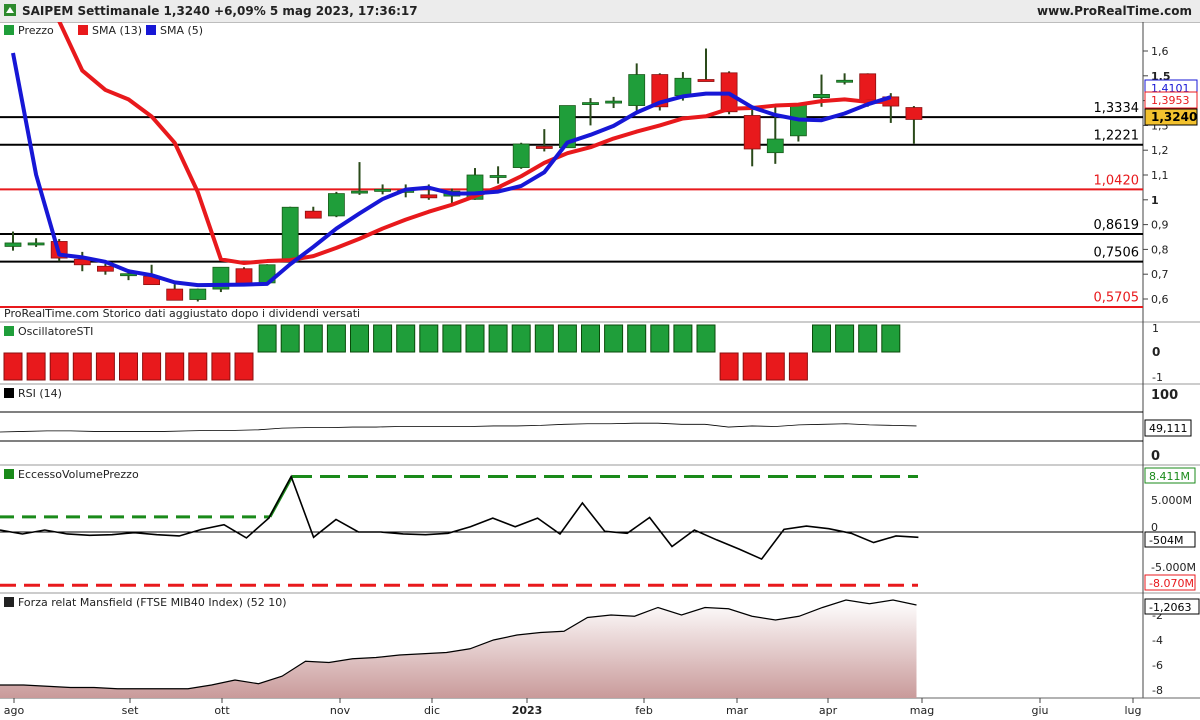  What do you see at coordinates (452, 352) in the screenshot?
I see `sti-oscillator-panel` at bounding box center [452, 352].